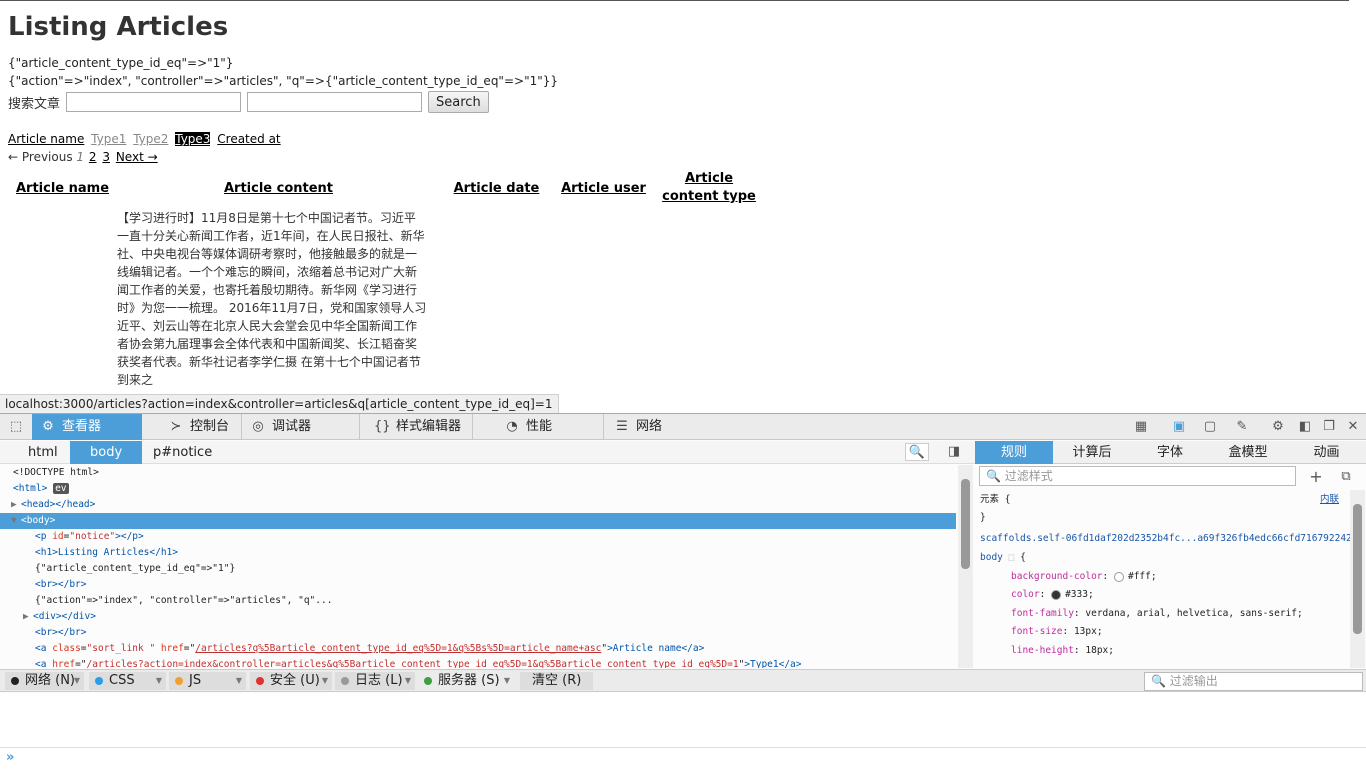 The height and width of the screenshot is (769, 1366). What do you see at coordinates (62, 188) in the screenshot?
I see `column-header-name: Article name` at bounding box center [62, 188].